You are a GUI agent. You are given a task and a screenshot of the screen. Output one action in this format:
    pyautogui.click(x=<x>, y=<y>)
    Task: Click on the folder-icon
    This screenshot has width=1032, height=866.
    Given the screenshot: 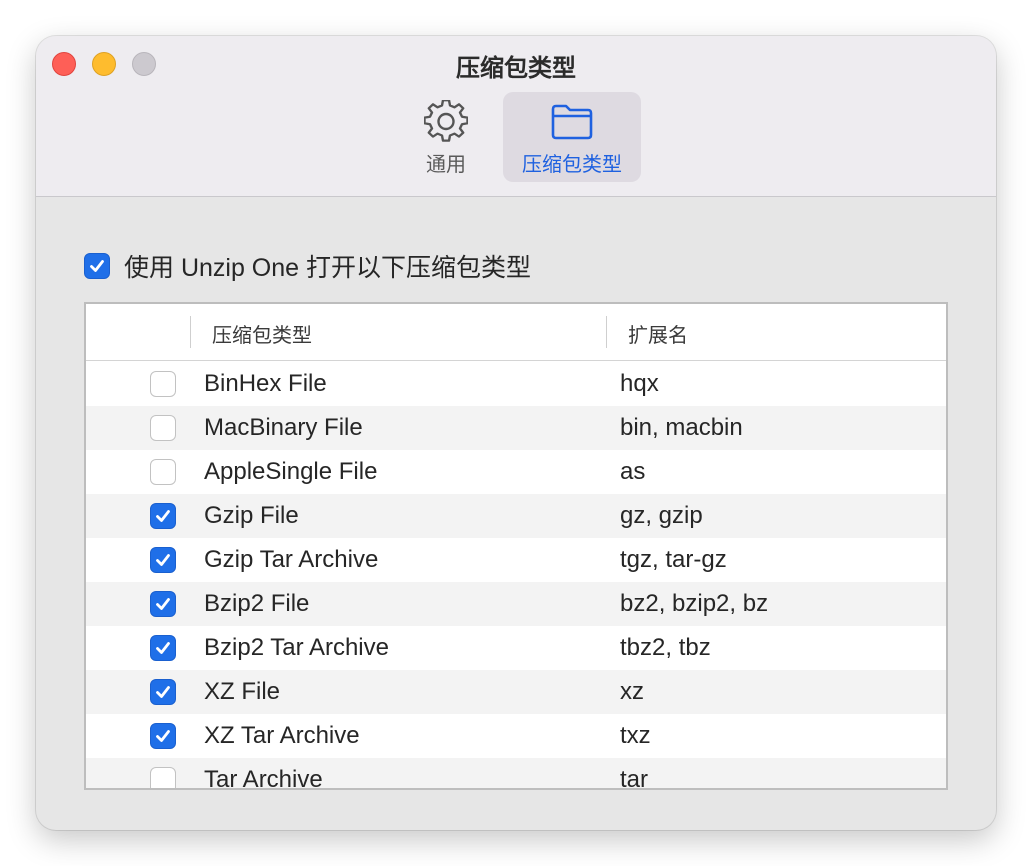 What is the action you would take?
    pyautogui.click(x=572, y=122)
    